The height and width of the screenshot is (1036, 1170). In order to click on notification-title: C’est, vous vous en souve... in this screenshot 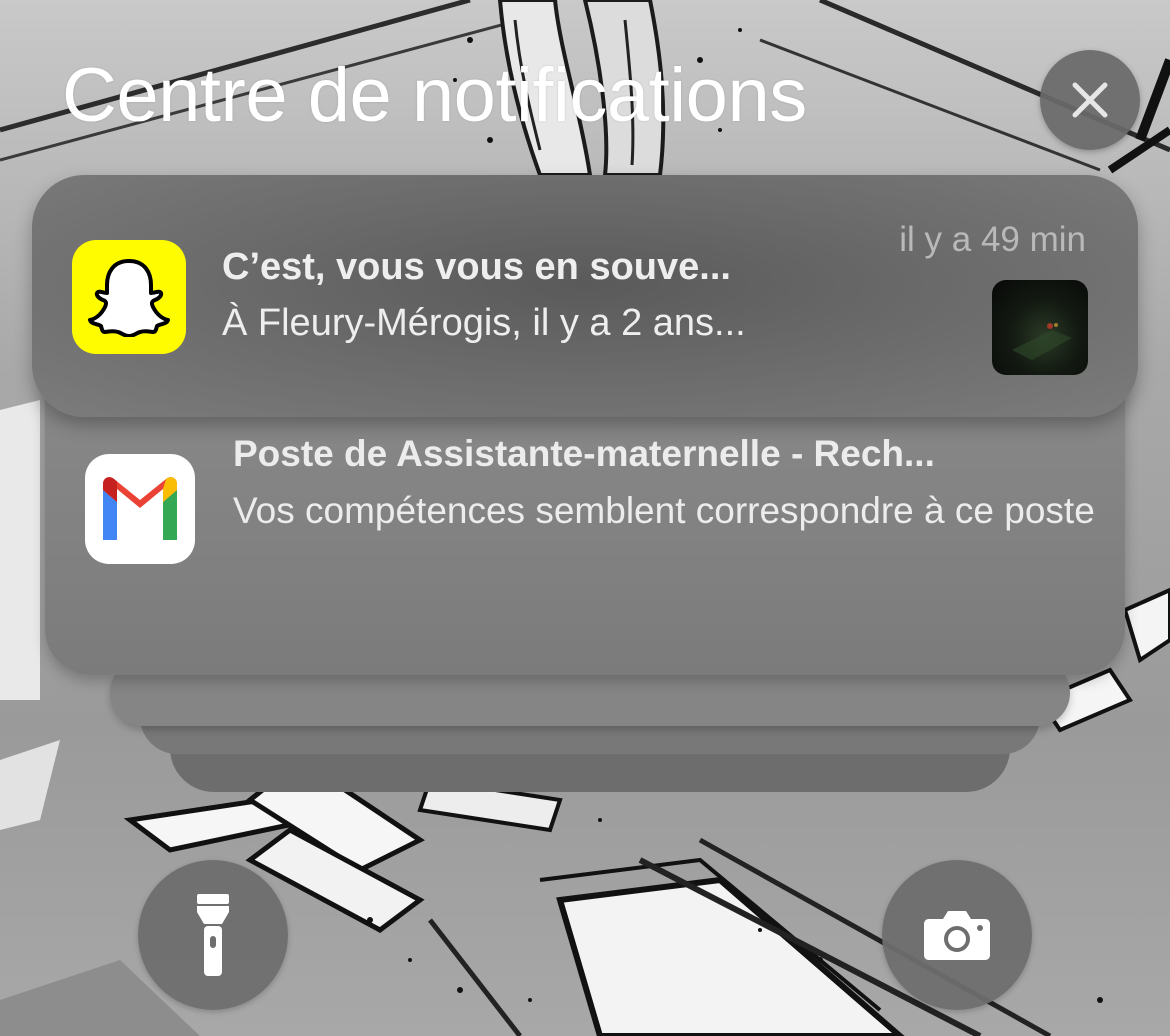, I will do `click(476, 267)`.